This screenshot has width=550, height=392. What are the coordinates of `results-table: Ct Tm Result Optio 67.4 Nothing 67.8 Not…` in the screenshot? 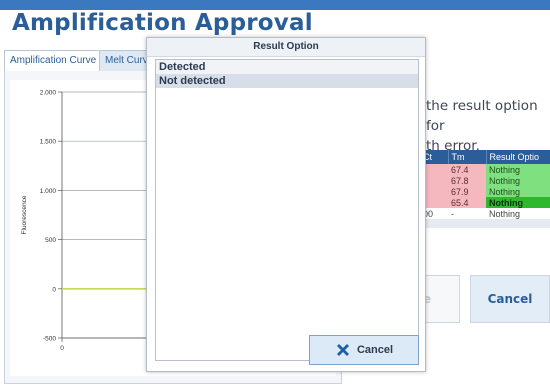 It's located at (485, 189).